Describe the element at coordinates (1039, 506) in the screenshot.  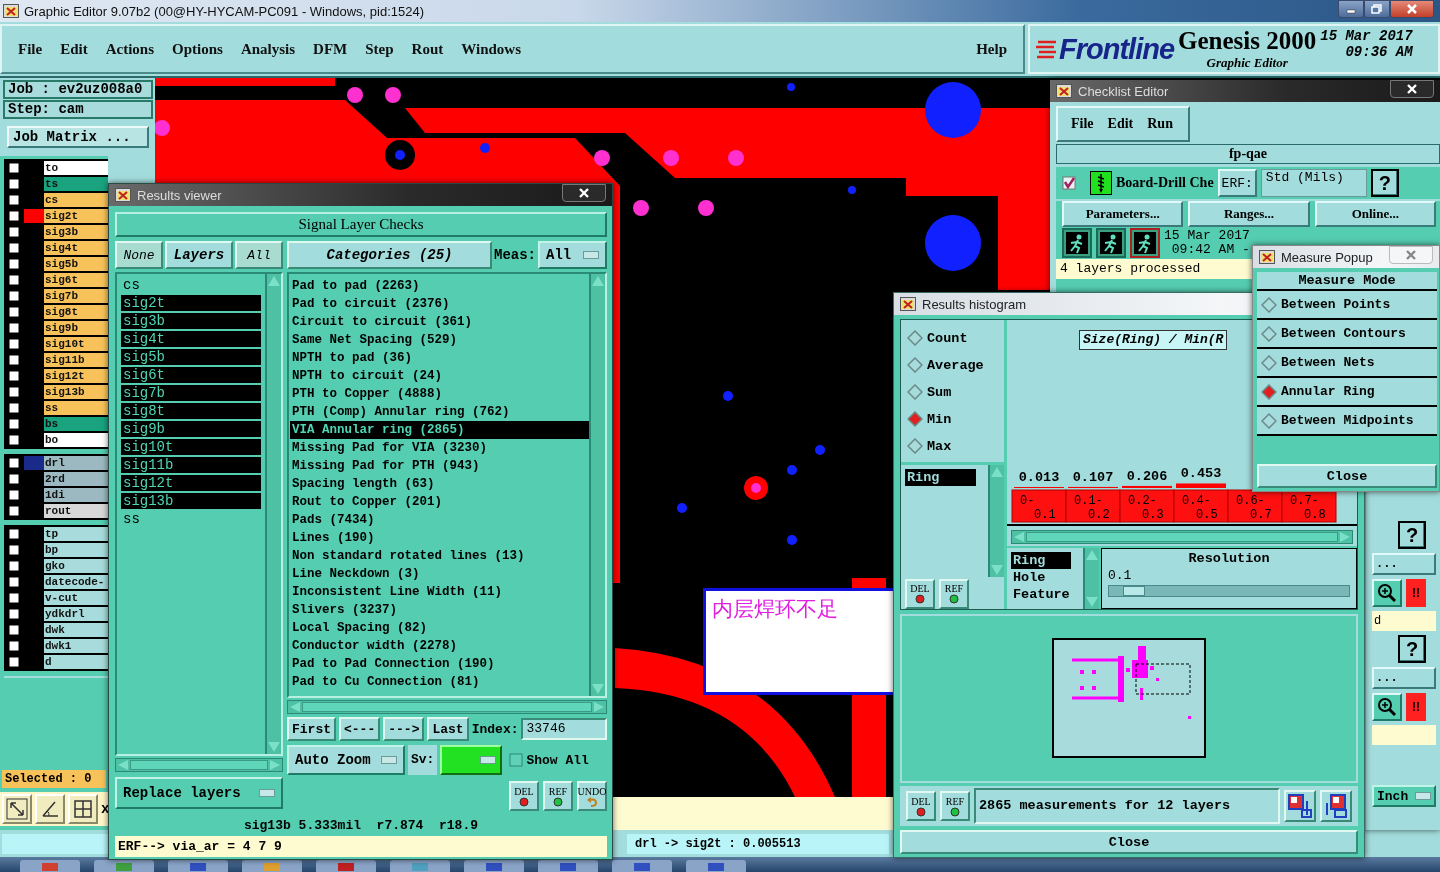
I see `category-cell: 0-0.1` at that location.